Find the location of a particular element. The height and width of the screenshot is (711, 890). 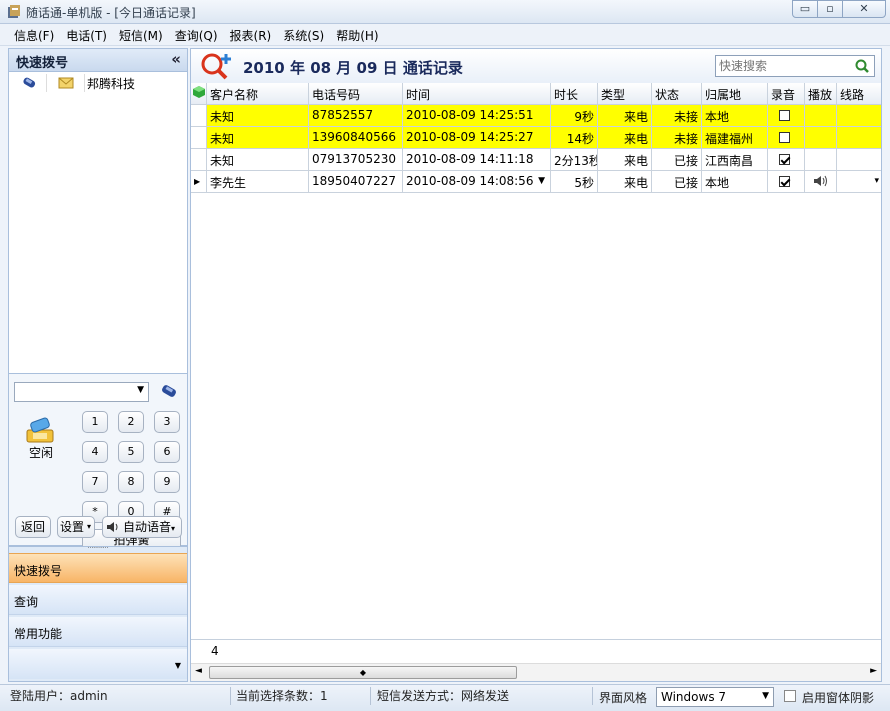

cell-location: 福建福州 is located at coordinates (735, 138).